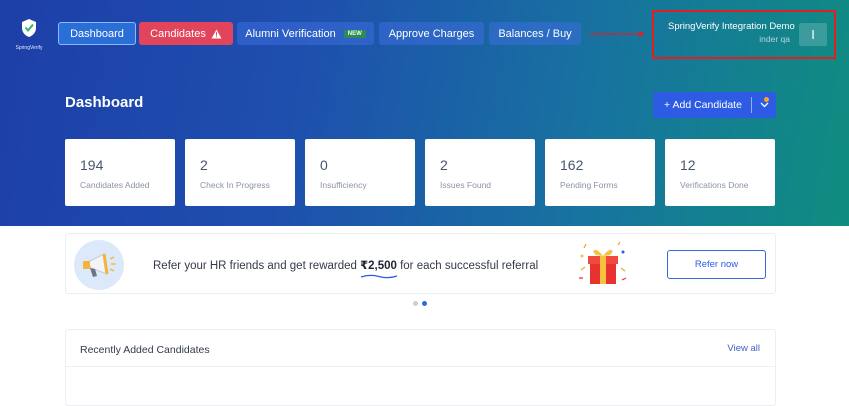 Image resolution: width=849 pixels, height=406 pixels. Describe the element at coordinates (354, 33) in the screenshot. I see `new-badge: NEW` at that location.